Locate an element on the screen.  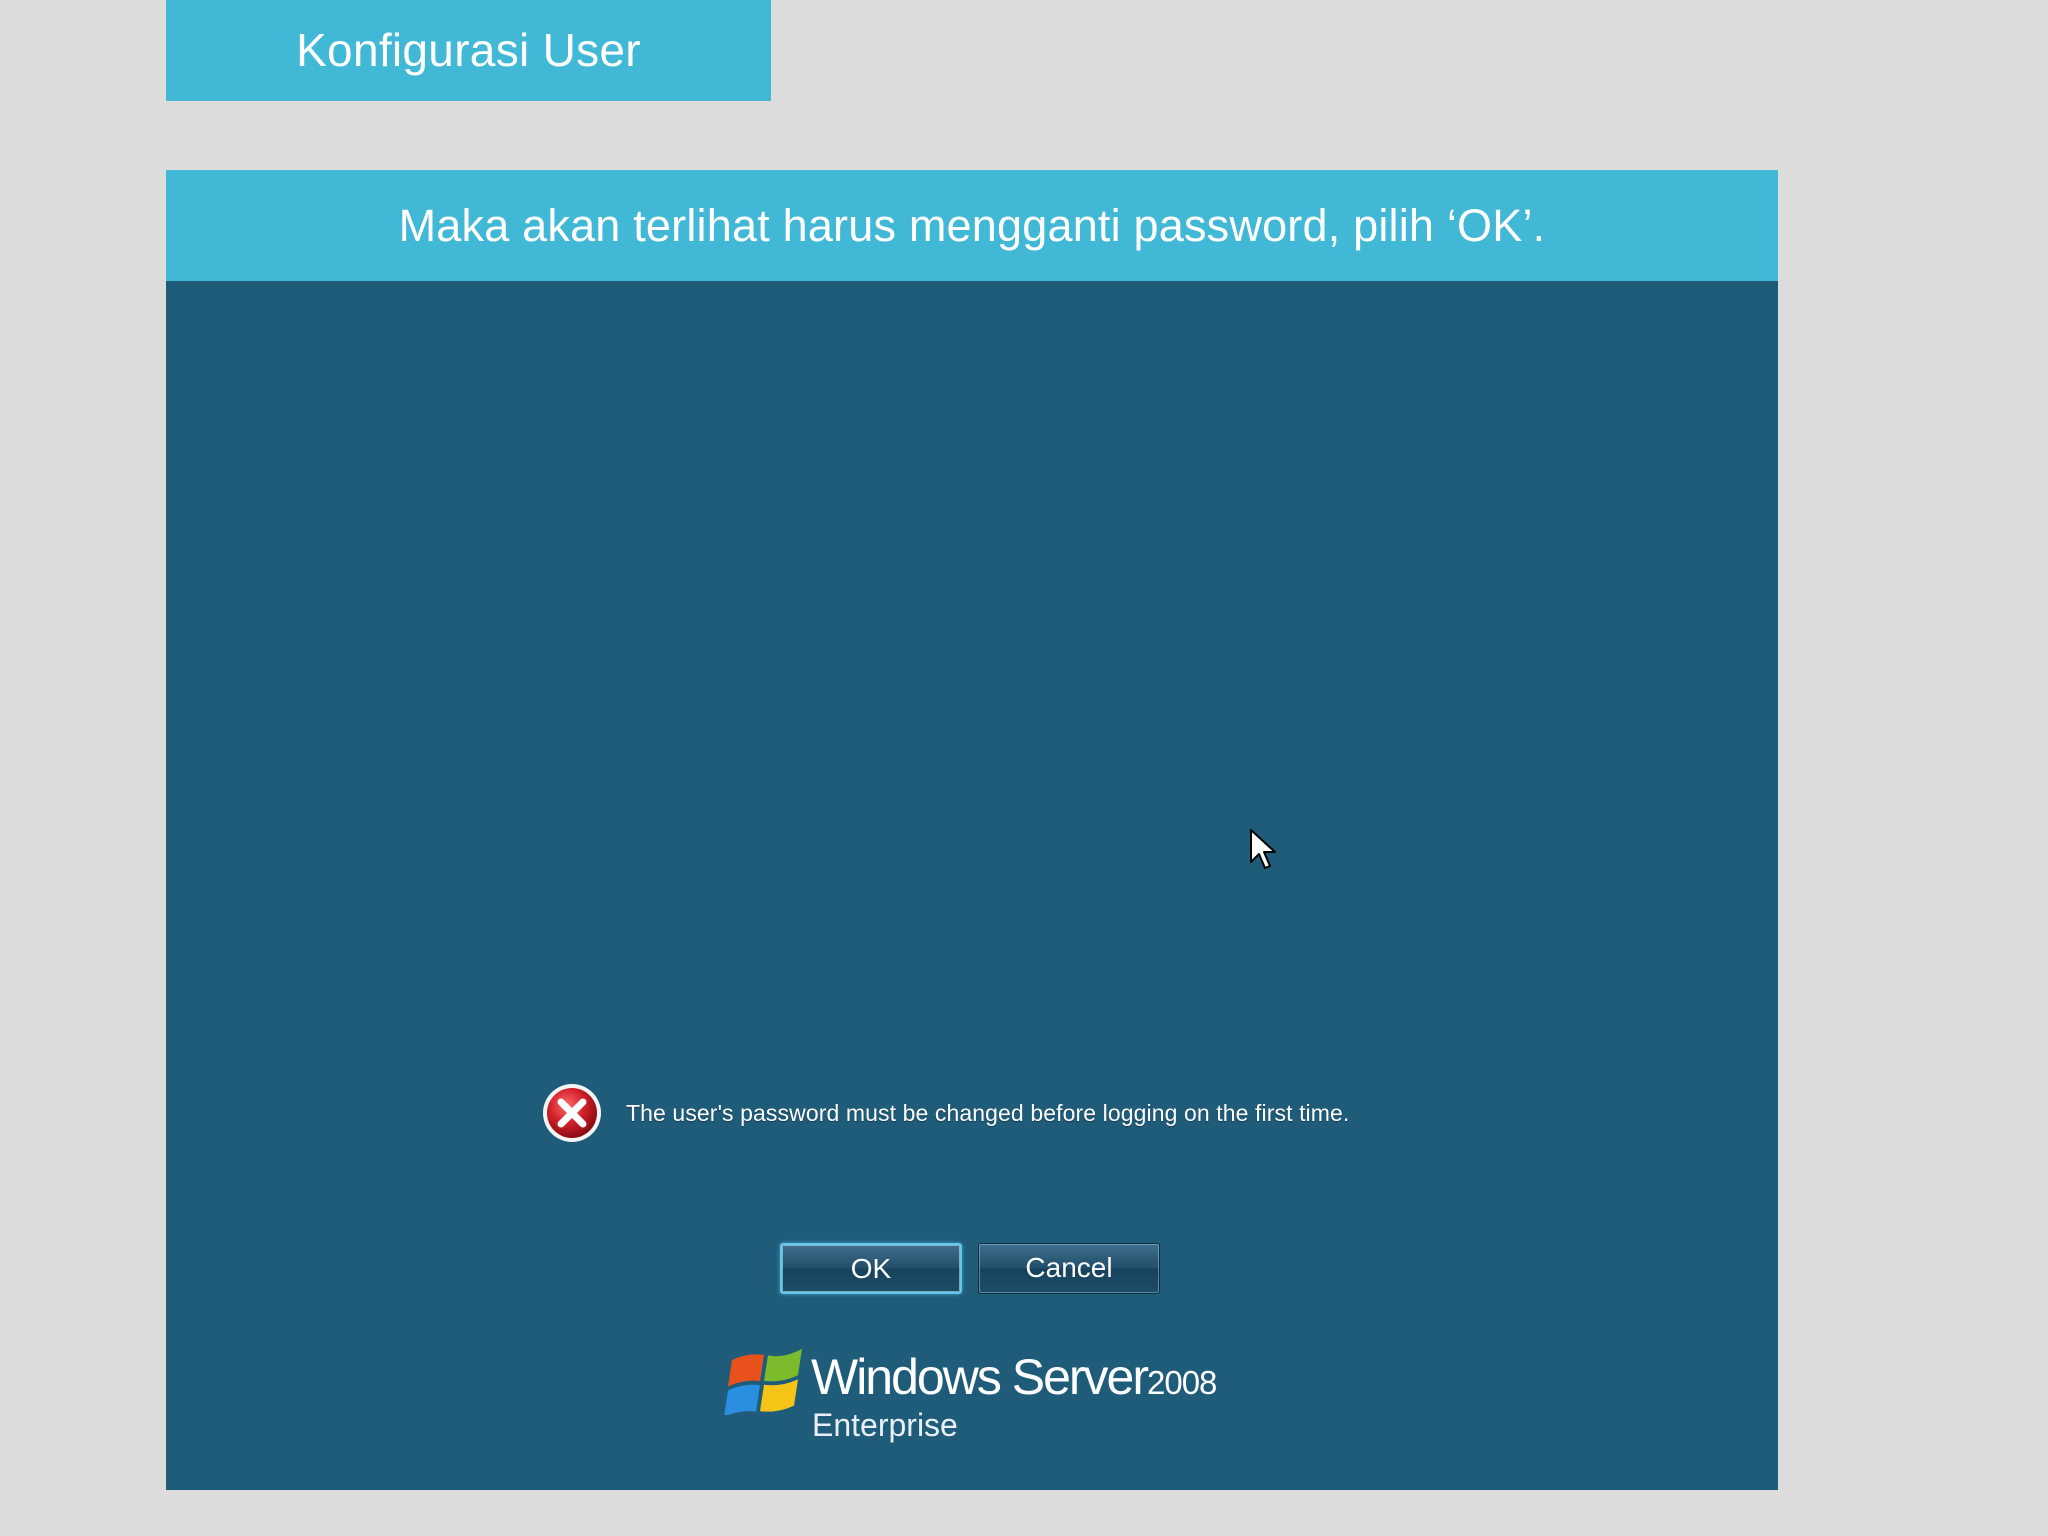
brand-version: 2008 is located at coordinates (1182, 1382).